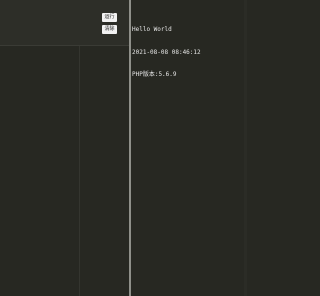 This screenshot has height=296, width=320. What do you see at coordinates (245, 148) in the screenshot?
I see `output-scrollbar-track` at bounding box center [245, 148].